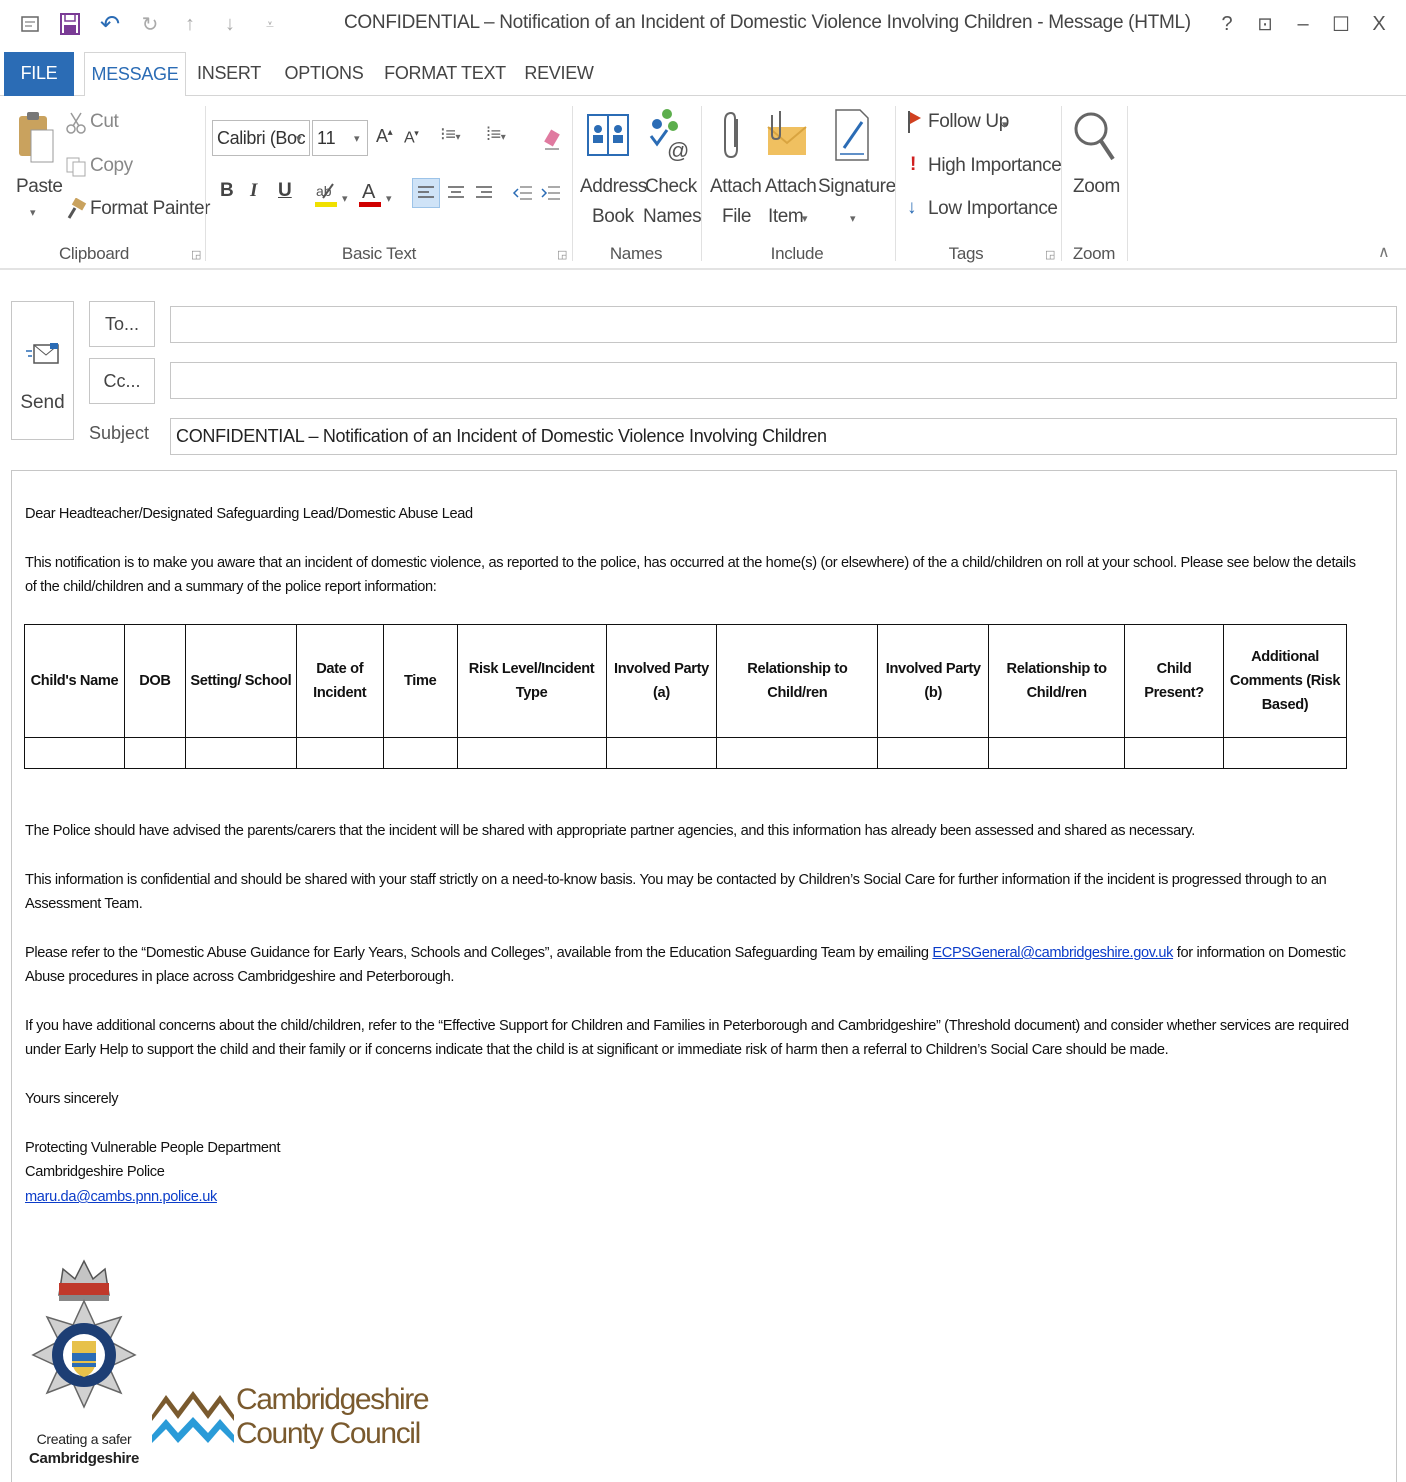 The image size is (1406, 1482). I want to click on low-importance-button: Low Importance, so click(993, 209).